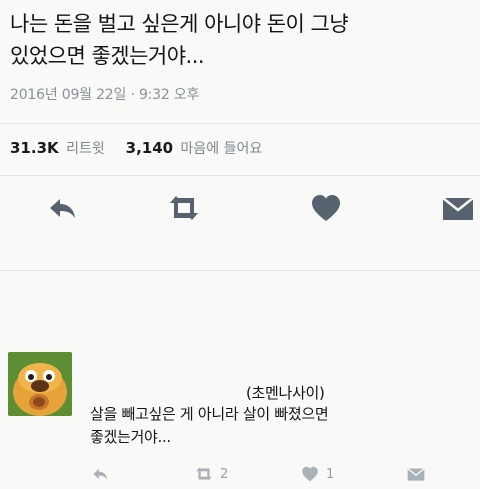  Describe the element at coordinates (179, 24) in the screenshot. I see `tweet-text-line1: 나는 돈을 벌고 싶은게 아니야 돈이 그냥` at that location.